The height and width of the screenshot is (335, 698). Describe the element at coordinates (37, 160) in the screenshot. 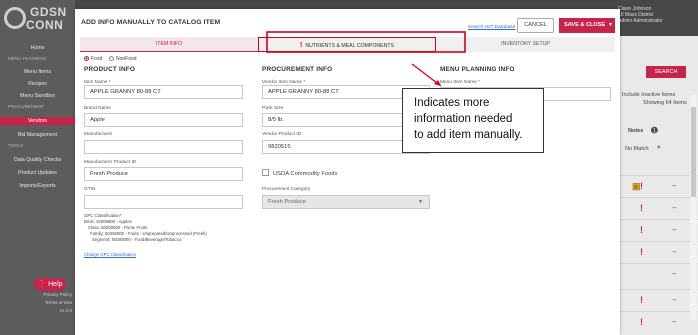

I see `sidebar-item: Data Quality Checks` at that location.